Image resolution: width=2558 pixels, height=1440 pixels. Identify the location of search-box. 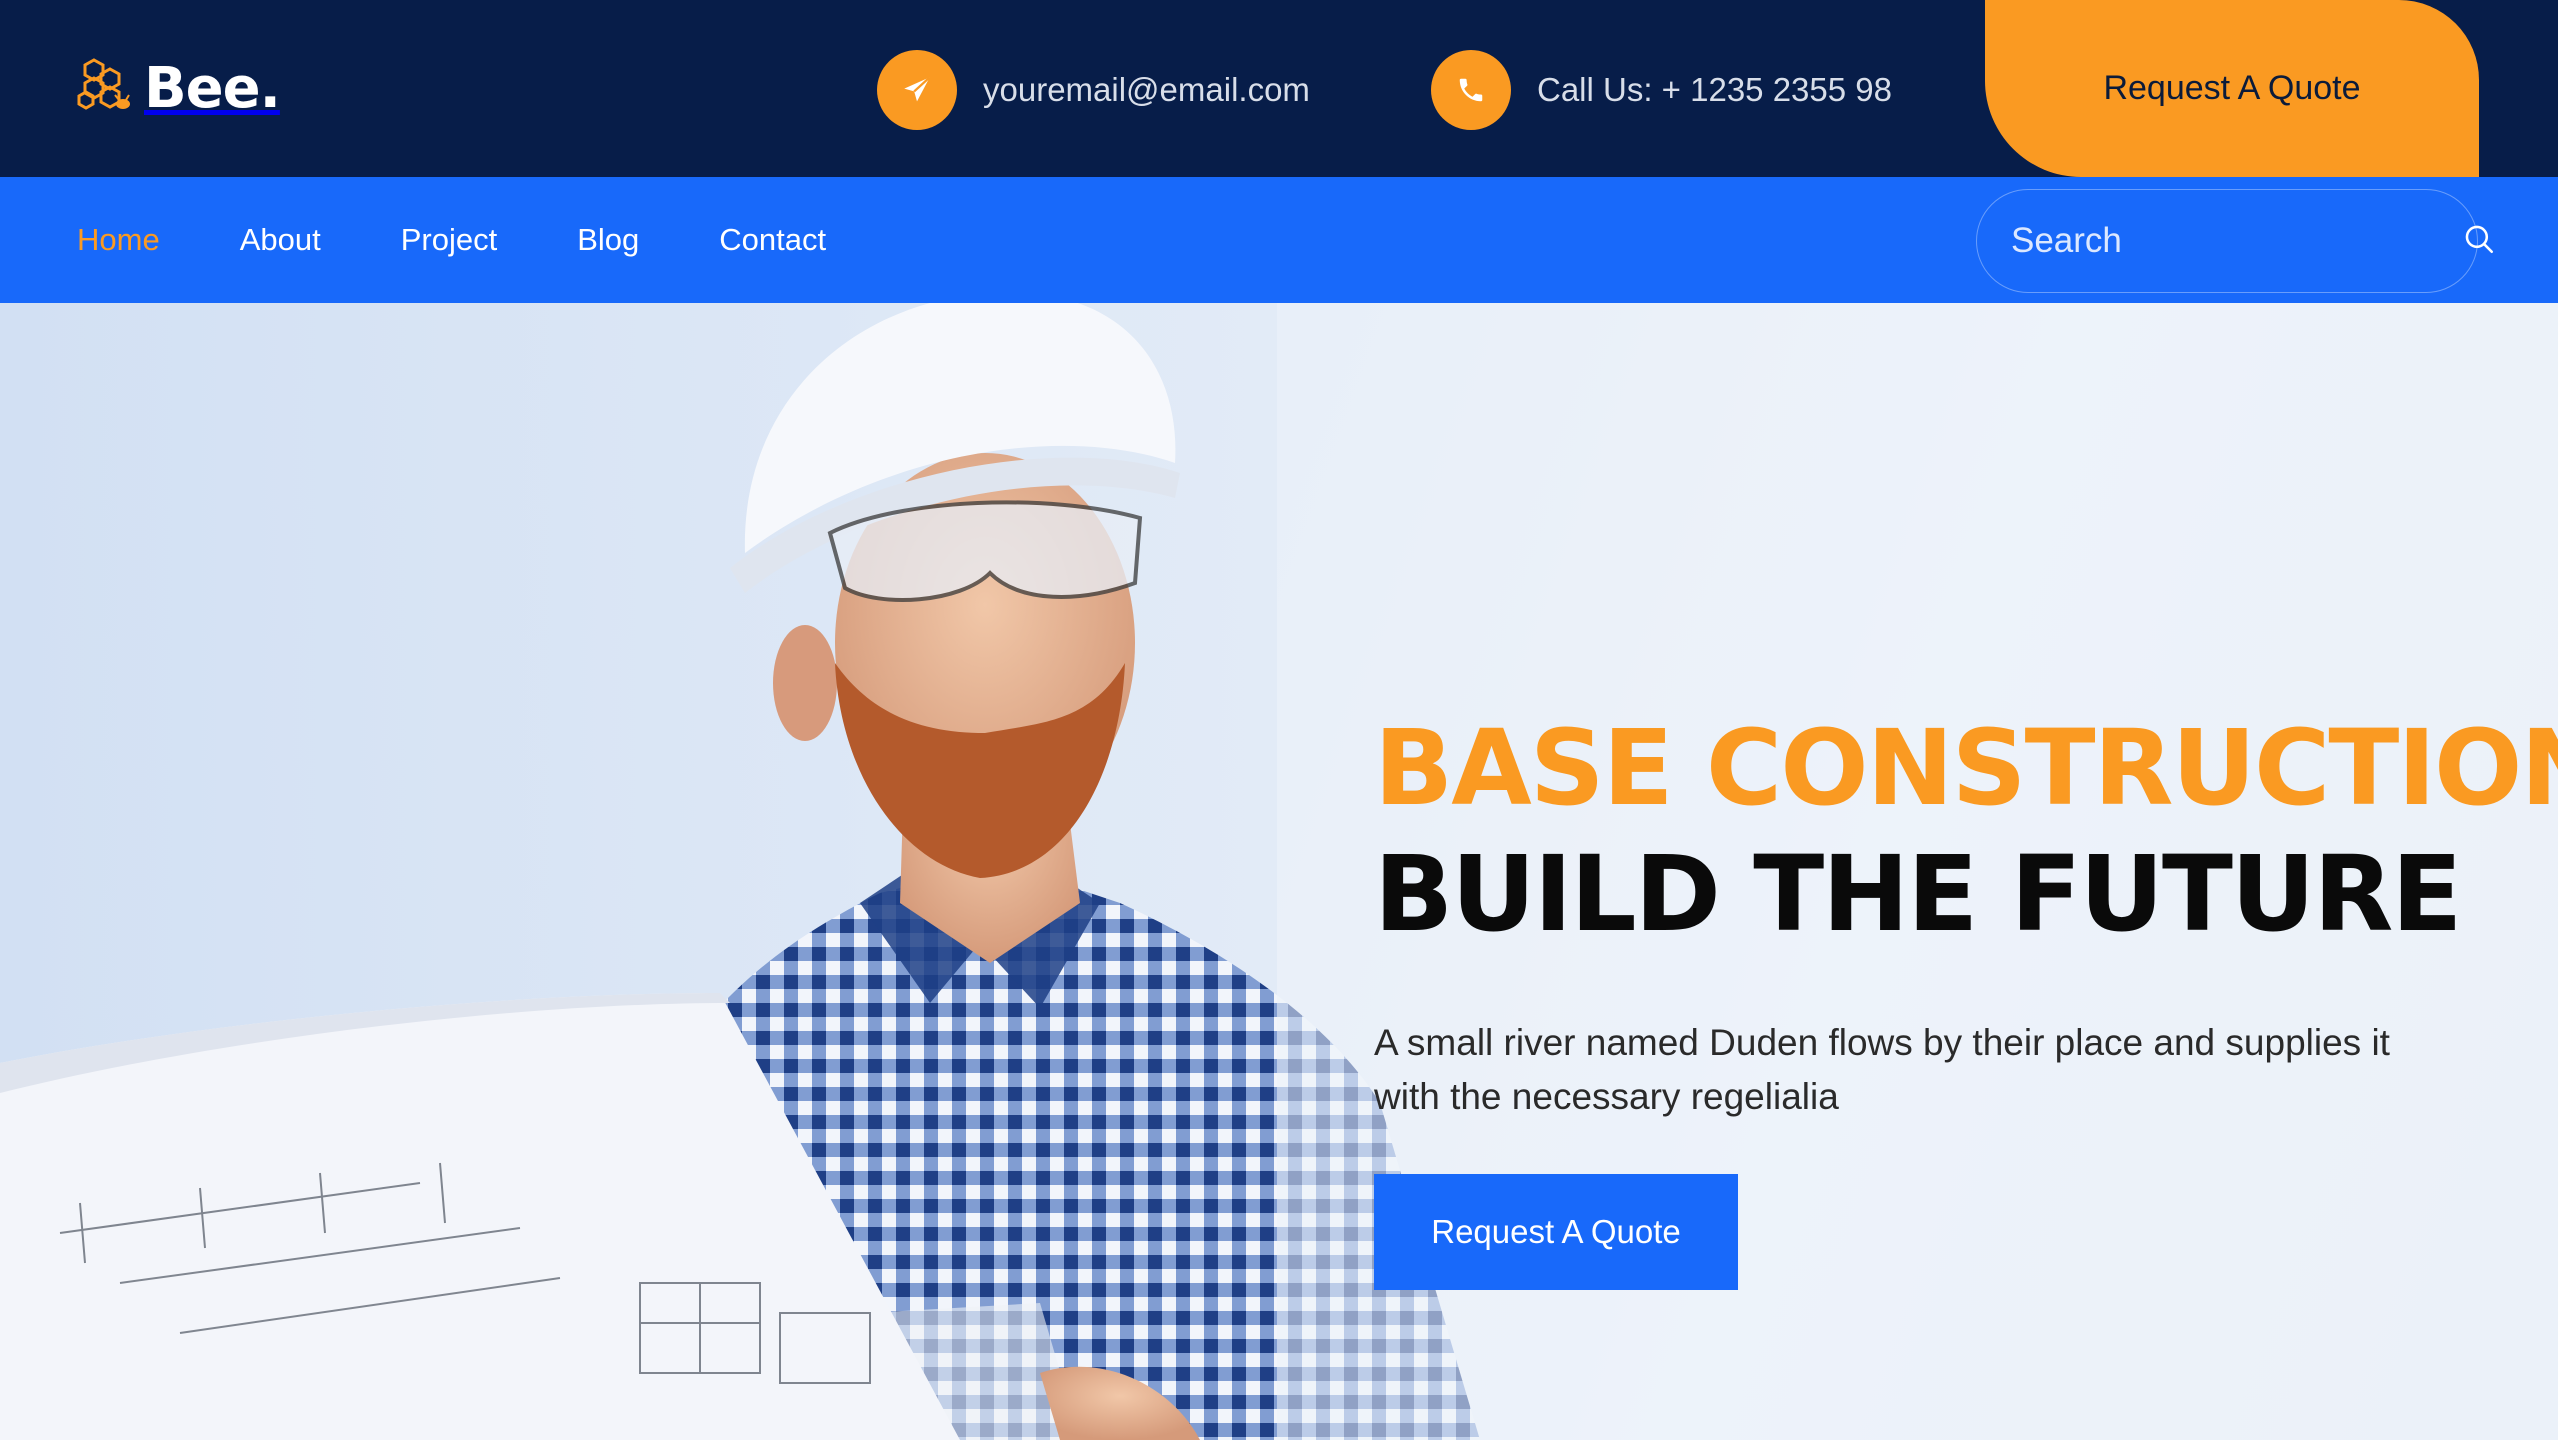
(2235, 241).